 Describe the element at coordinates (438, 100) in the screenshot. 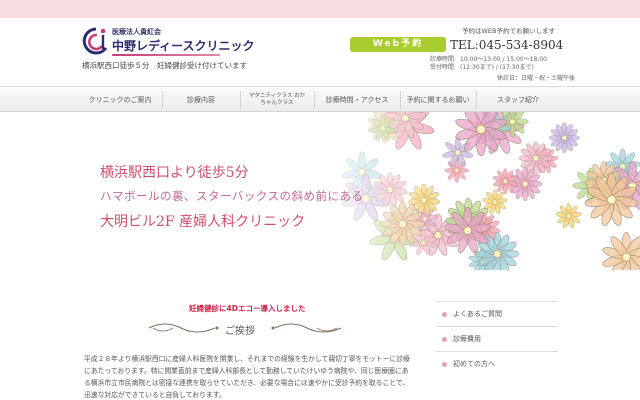

I see `nav-item-reservation-requests: 予約に関するお願い` at that location.